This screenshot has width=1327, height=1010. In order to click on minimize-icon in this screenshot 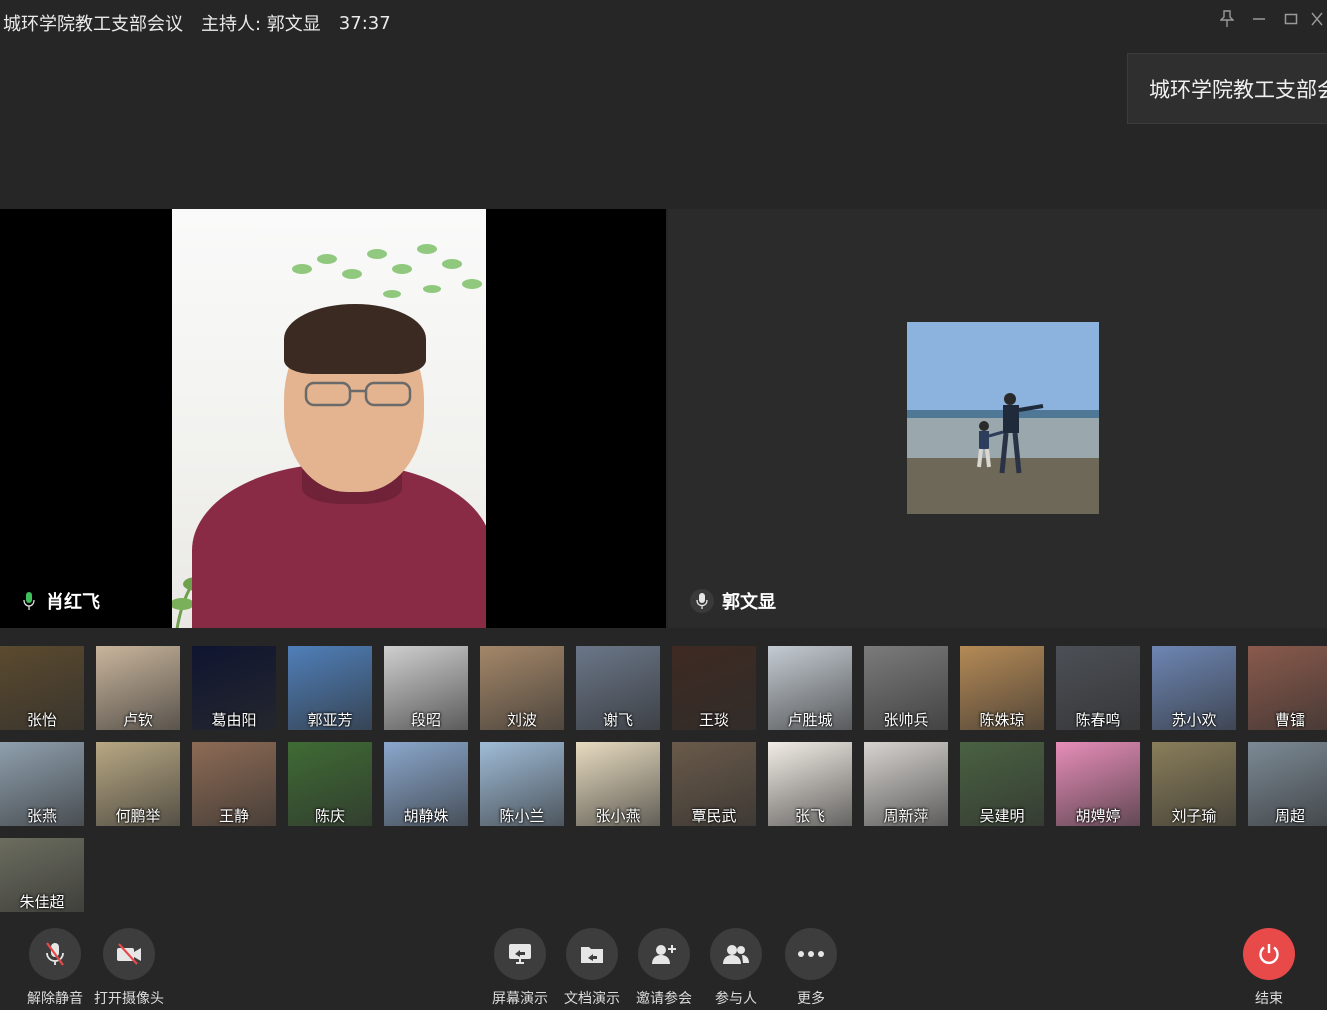, I will do `click(1259, 19)`.